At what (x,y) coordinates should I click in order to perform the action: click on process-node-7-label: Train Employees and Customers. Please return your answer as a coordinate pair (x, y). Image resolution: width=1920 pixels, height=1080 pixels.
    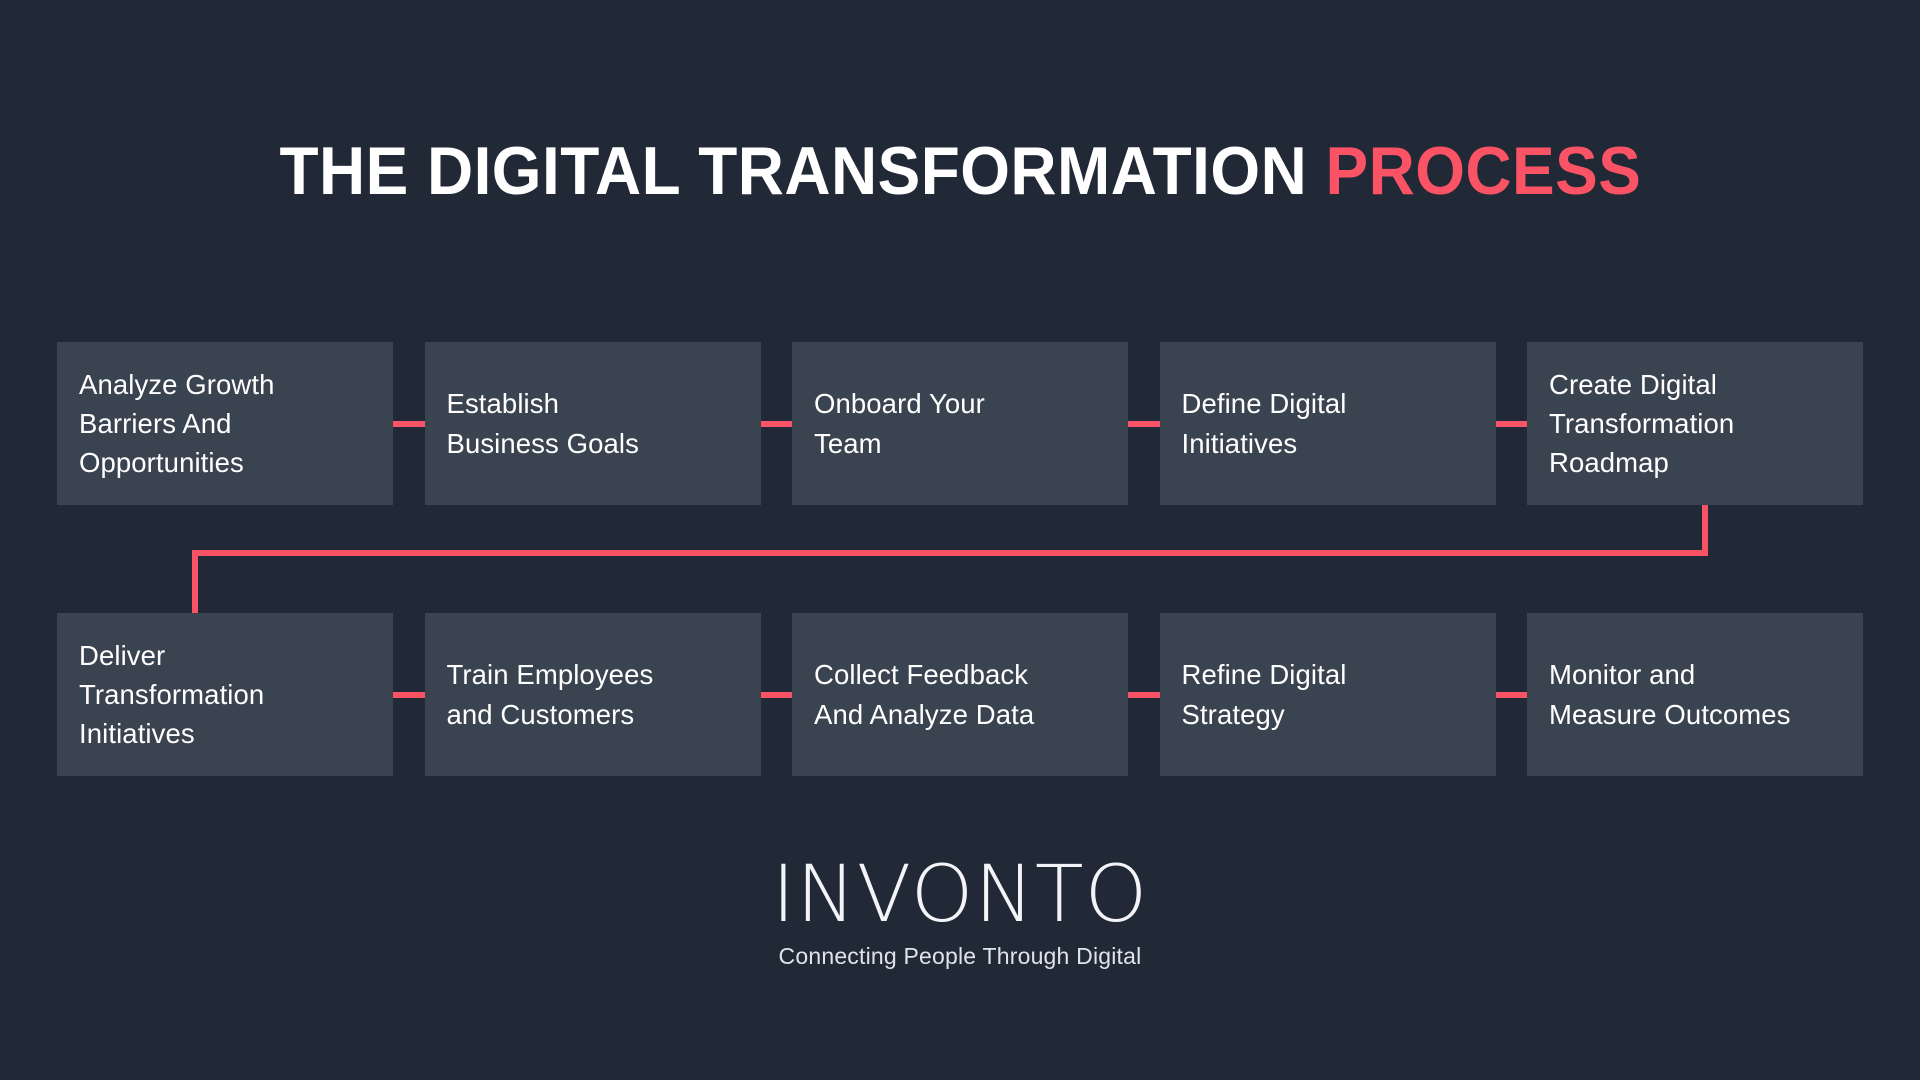
    Looking at the image, I should click on (550, 694).